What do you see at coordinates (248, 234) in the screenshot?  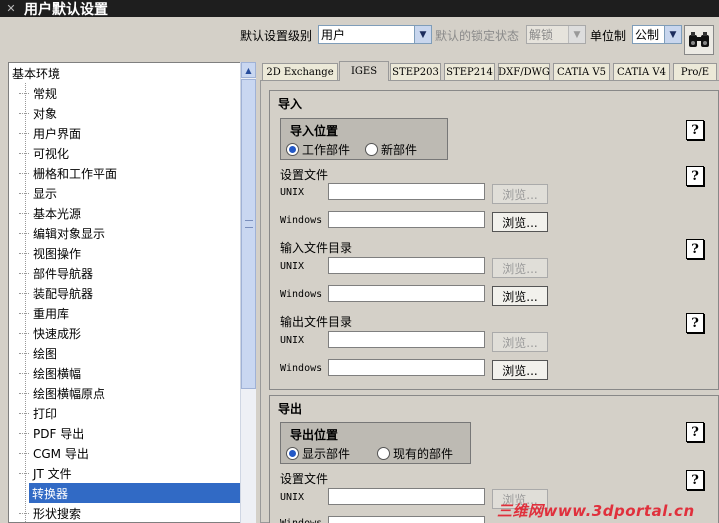 I see `scroll-thumb` at bounding box center [248, 234].